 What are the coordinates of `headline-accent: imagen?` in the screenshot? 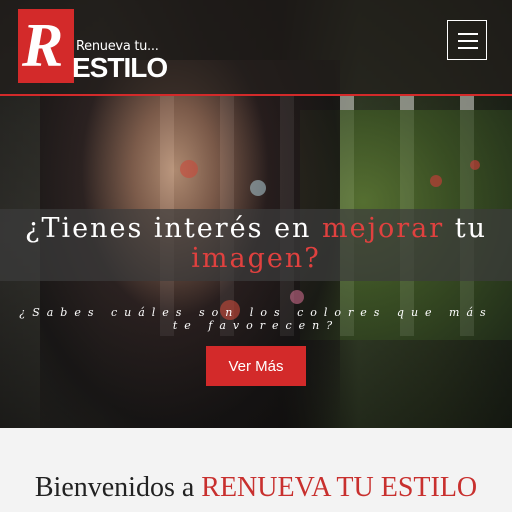 It's located at (256, 258).